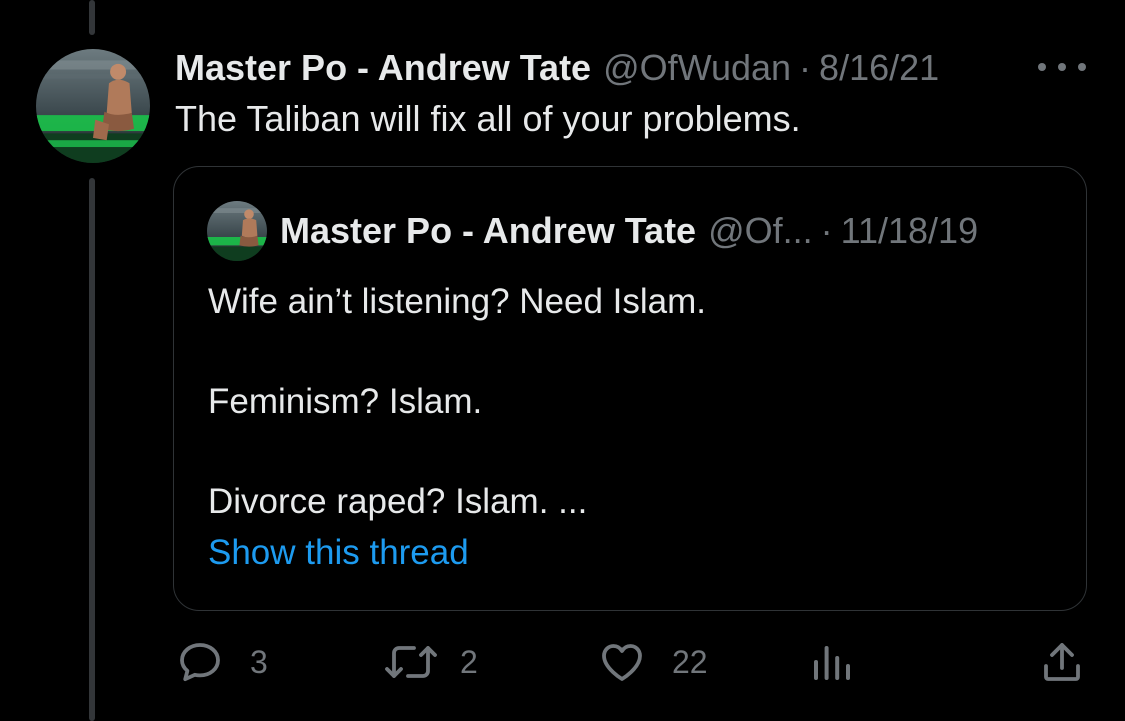  I want to click on like-count: 22, so click(690, 661).